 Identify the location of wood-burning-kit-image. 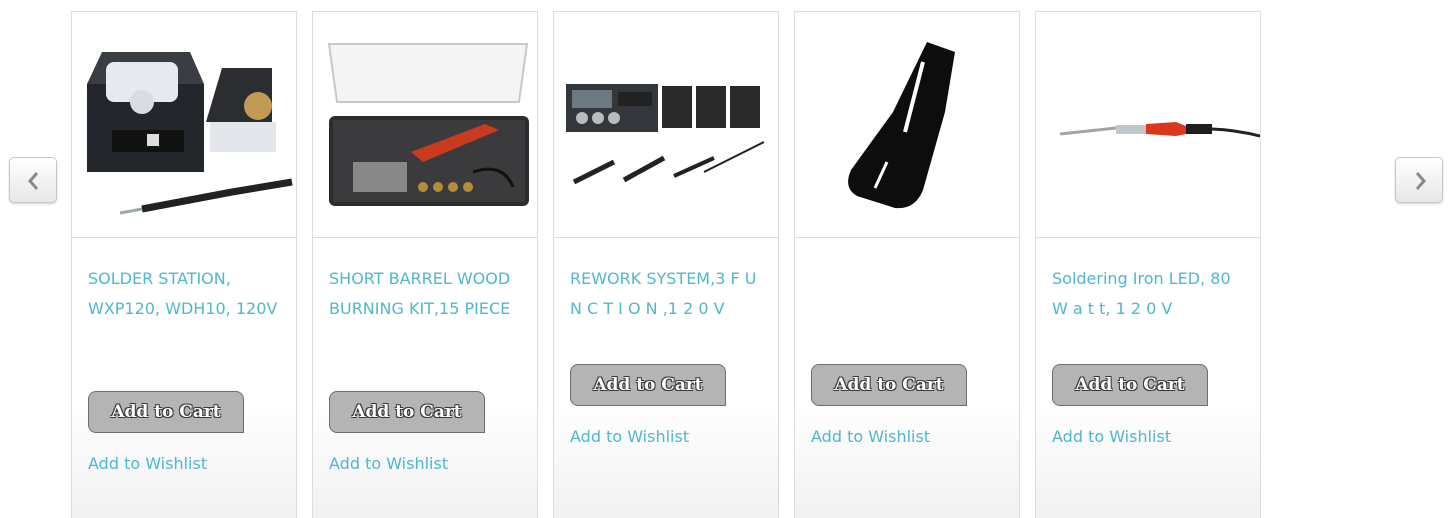
(428, 124).